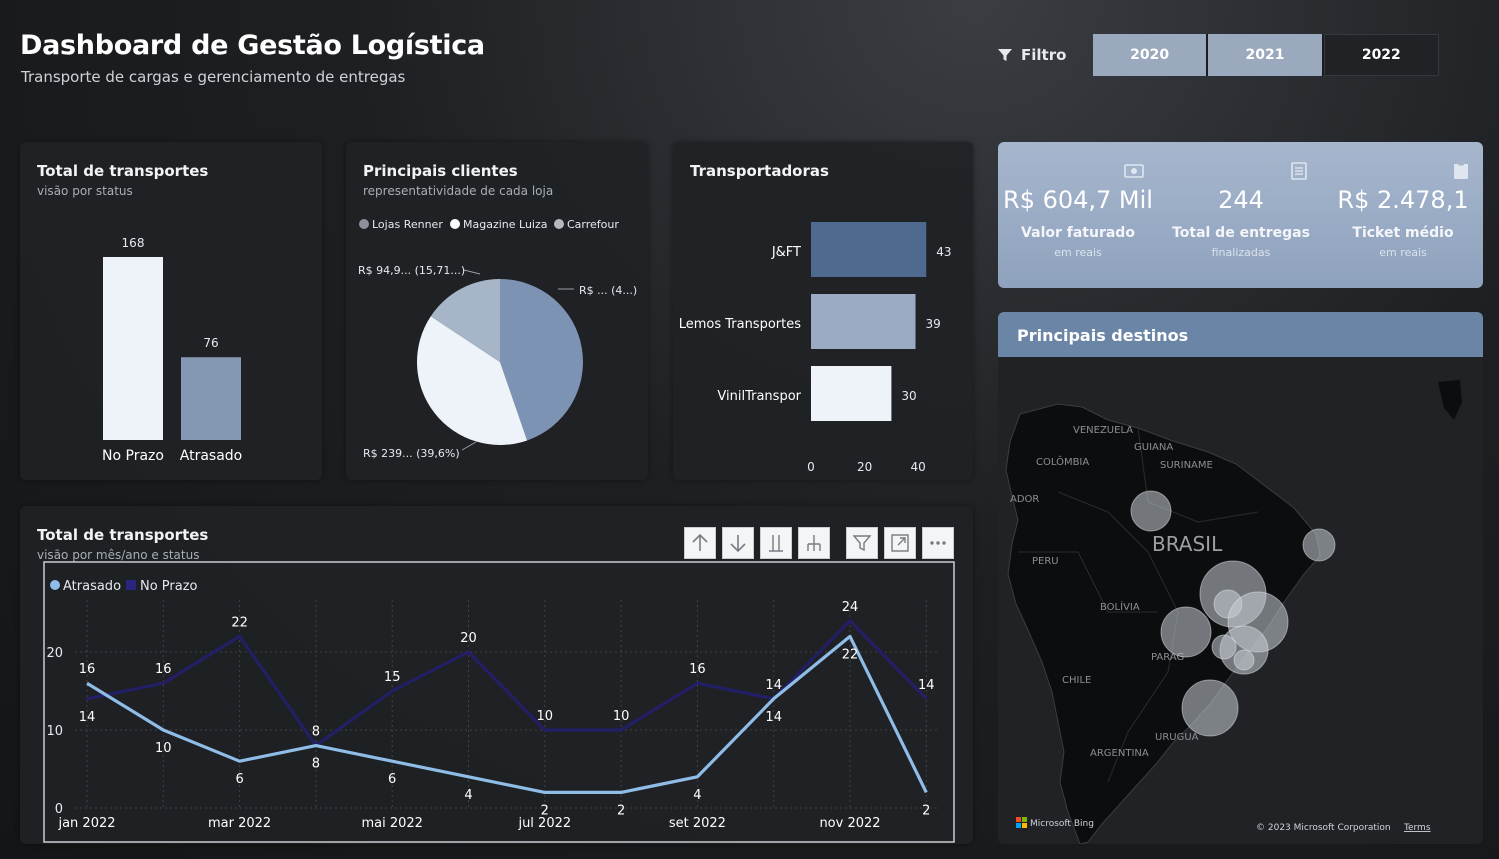  What do you see at coordinates (169, 586) in the screenshot?
I see `legend-label: No Prazo` at bounding box center [169, 586].